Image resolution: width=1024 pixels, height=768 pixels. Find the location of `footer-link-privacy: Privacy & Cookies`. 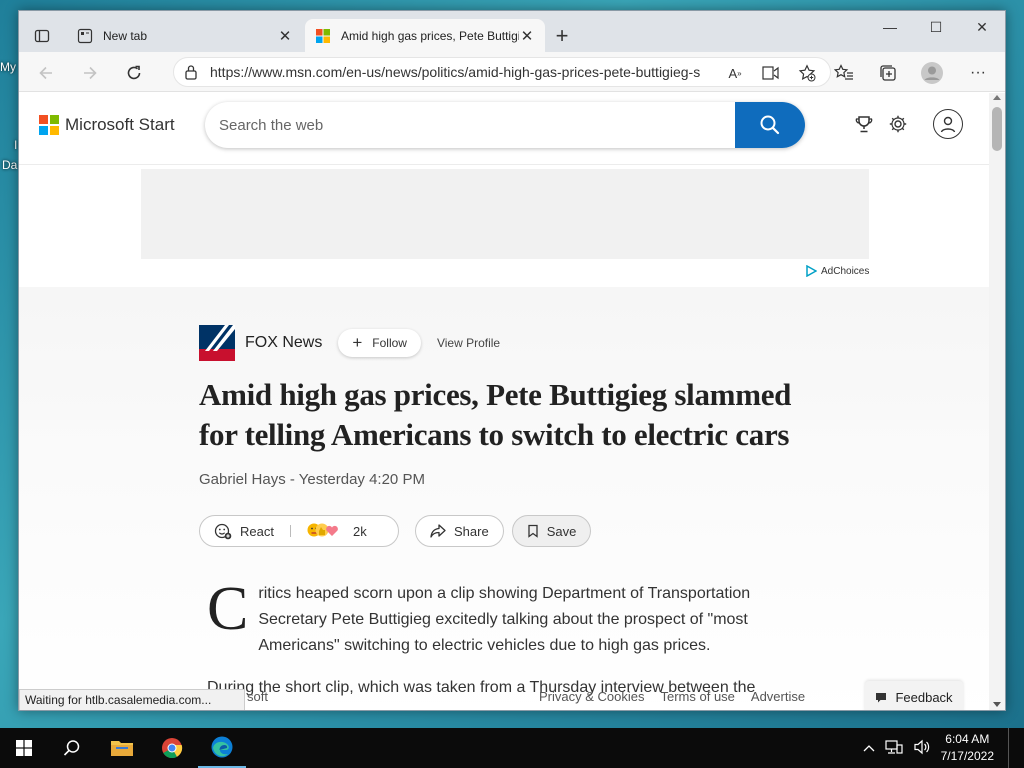

footer-link-privacy: Privacy & Cookies is located at coordinates (591, 696).